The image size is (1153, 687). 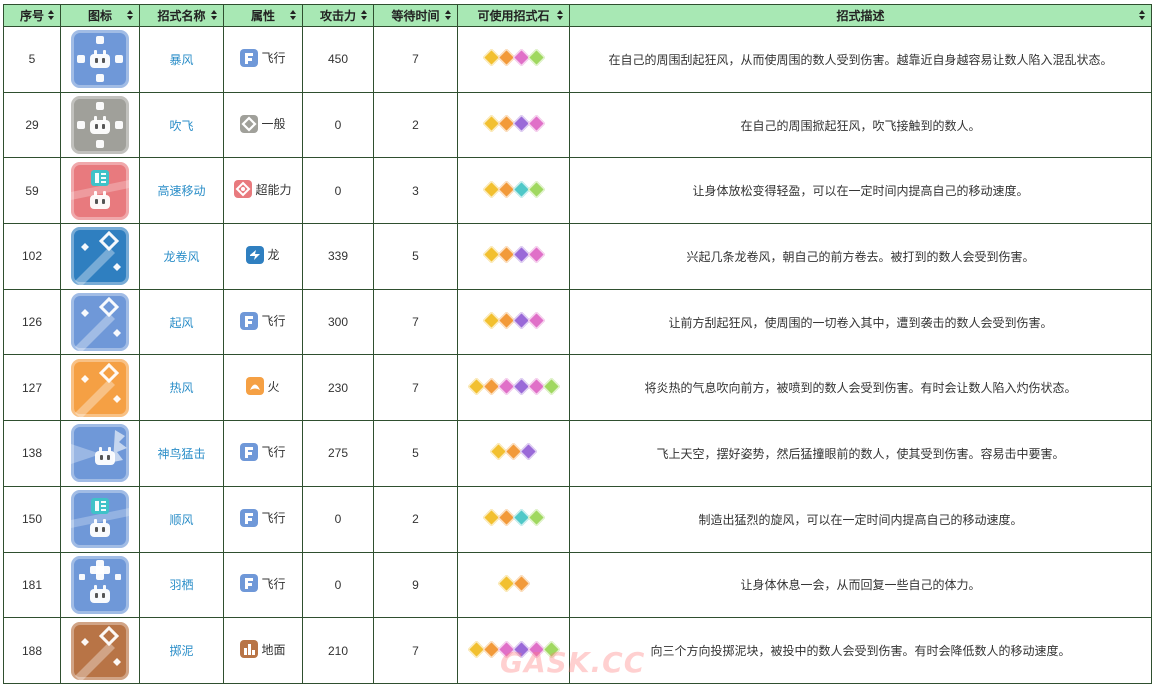 I want to click on heal-skill-icon, so click(x=100, y=584).